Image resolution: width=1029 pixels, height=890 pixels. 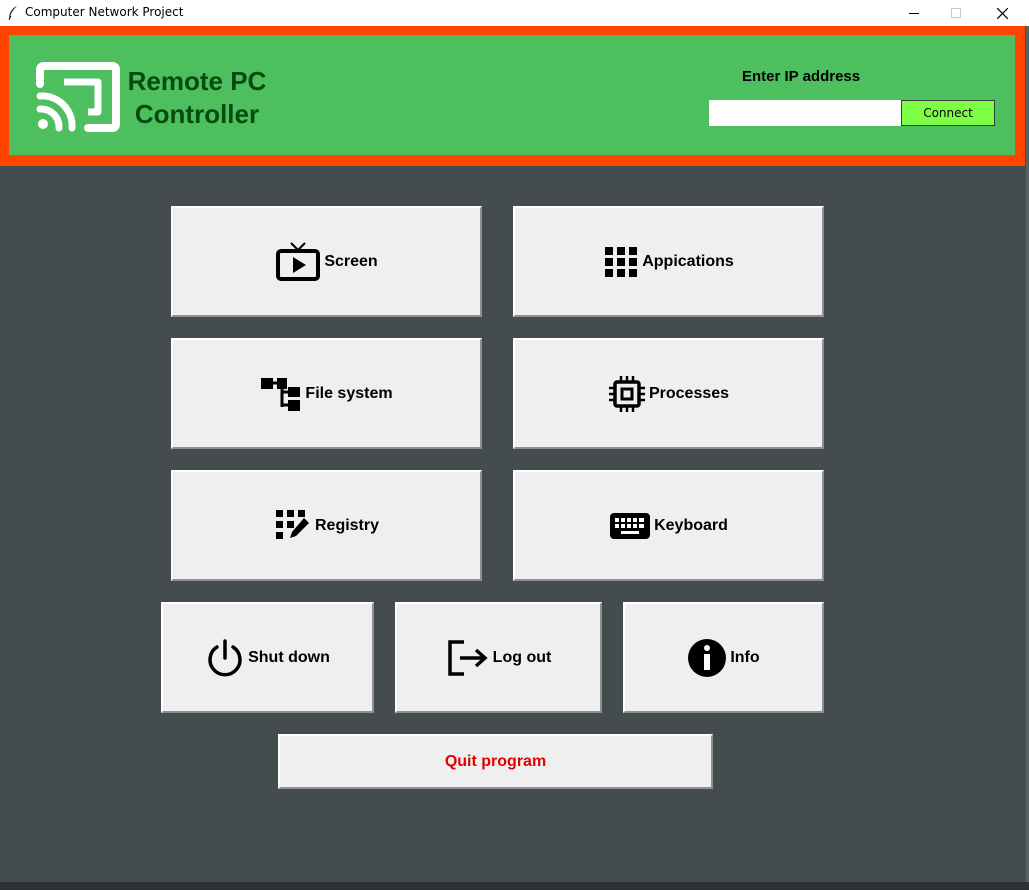 What do you see at coordinates (948, 113) in the screenshot?
I see `connect-button: Connect` at bounding box center [948, 113].